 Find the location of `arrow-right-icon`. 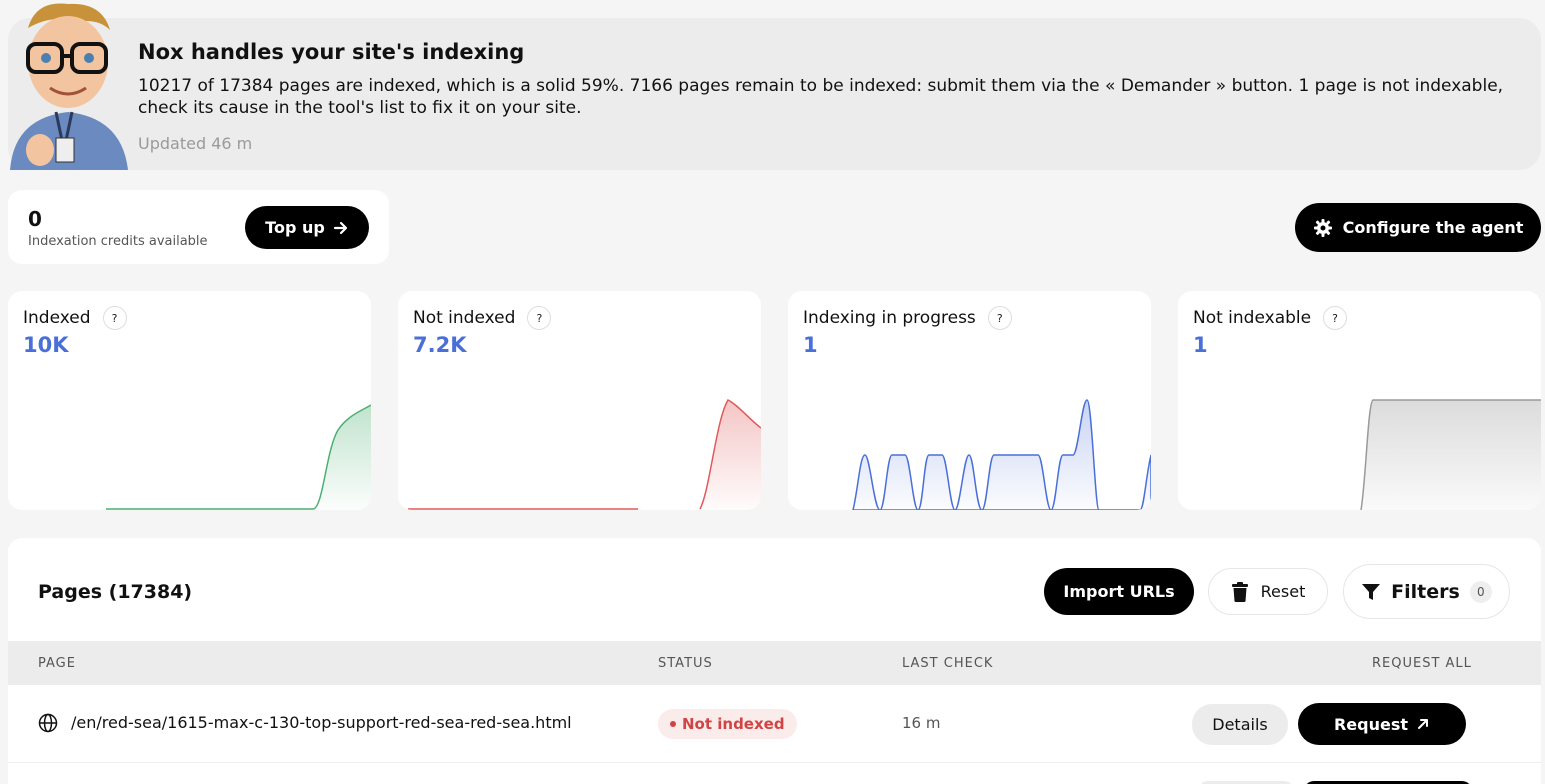

arrow-right-icon is located at coordinates (340, 227).